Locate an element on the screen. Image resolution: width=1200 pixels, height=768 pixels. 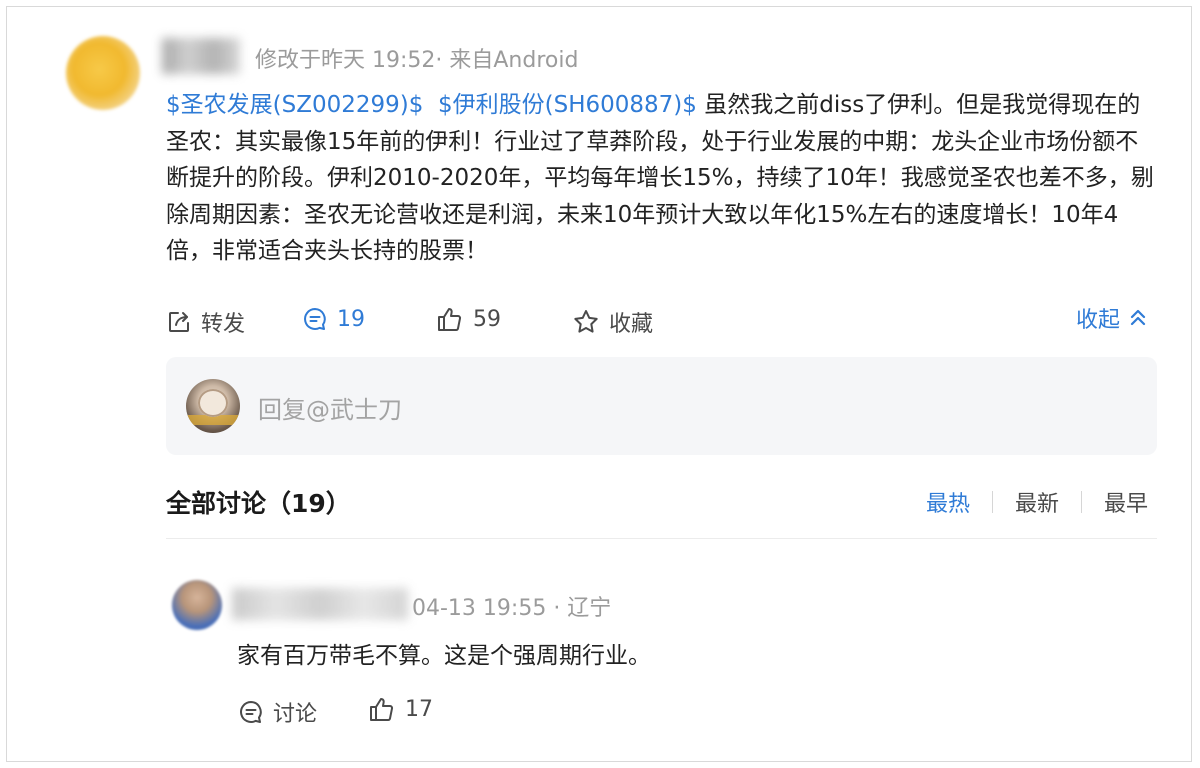
comment-count: 19 is located at coordinates (351, 319).